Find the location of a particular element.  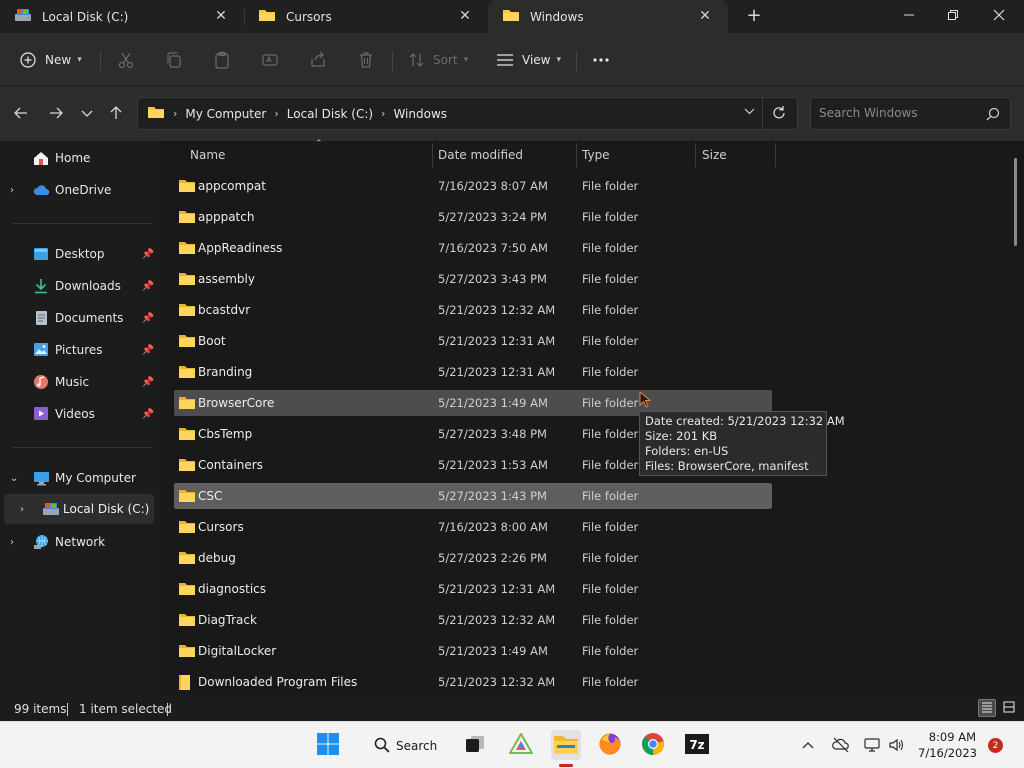

file-explorer-taskbar-button is located at coordinates (566, 745).